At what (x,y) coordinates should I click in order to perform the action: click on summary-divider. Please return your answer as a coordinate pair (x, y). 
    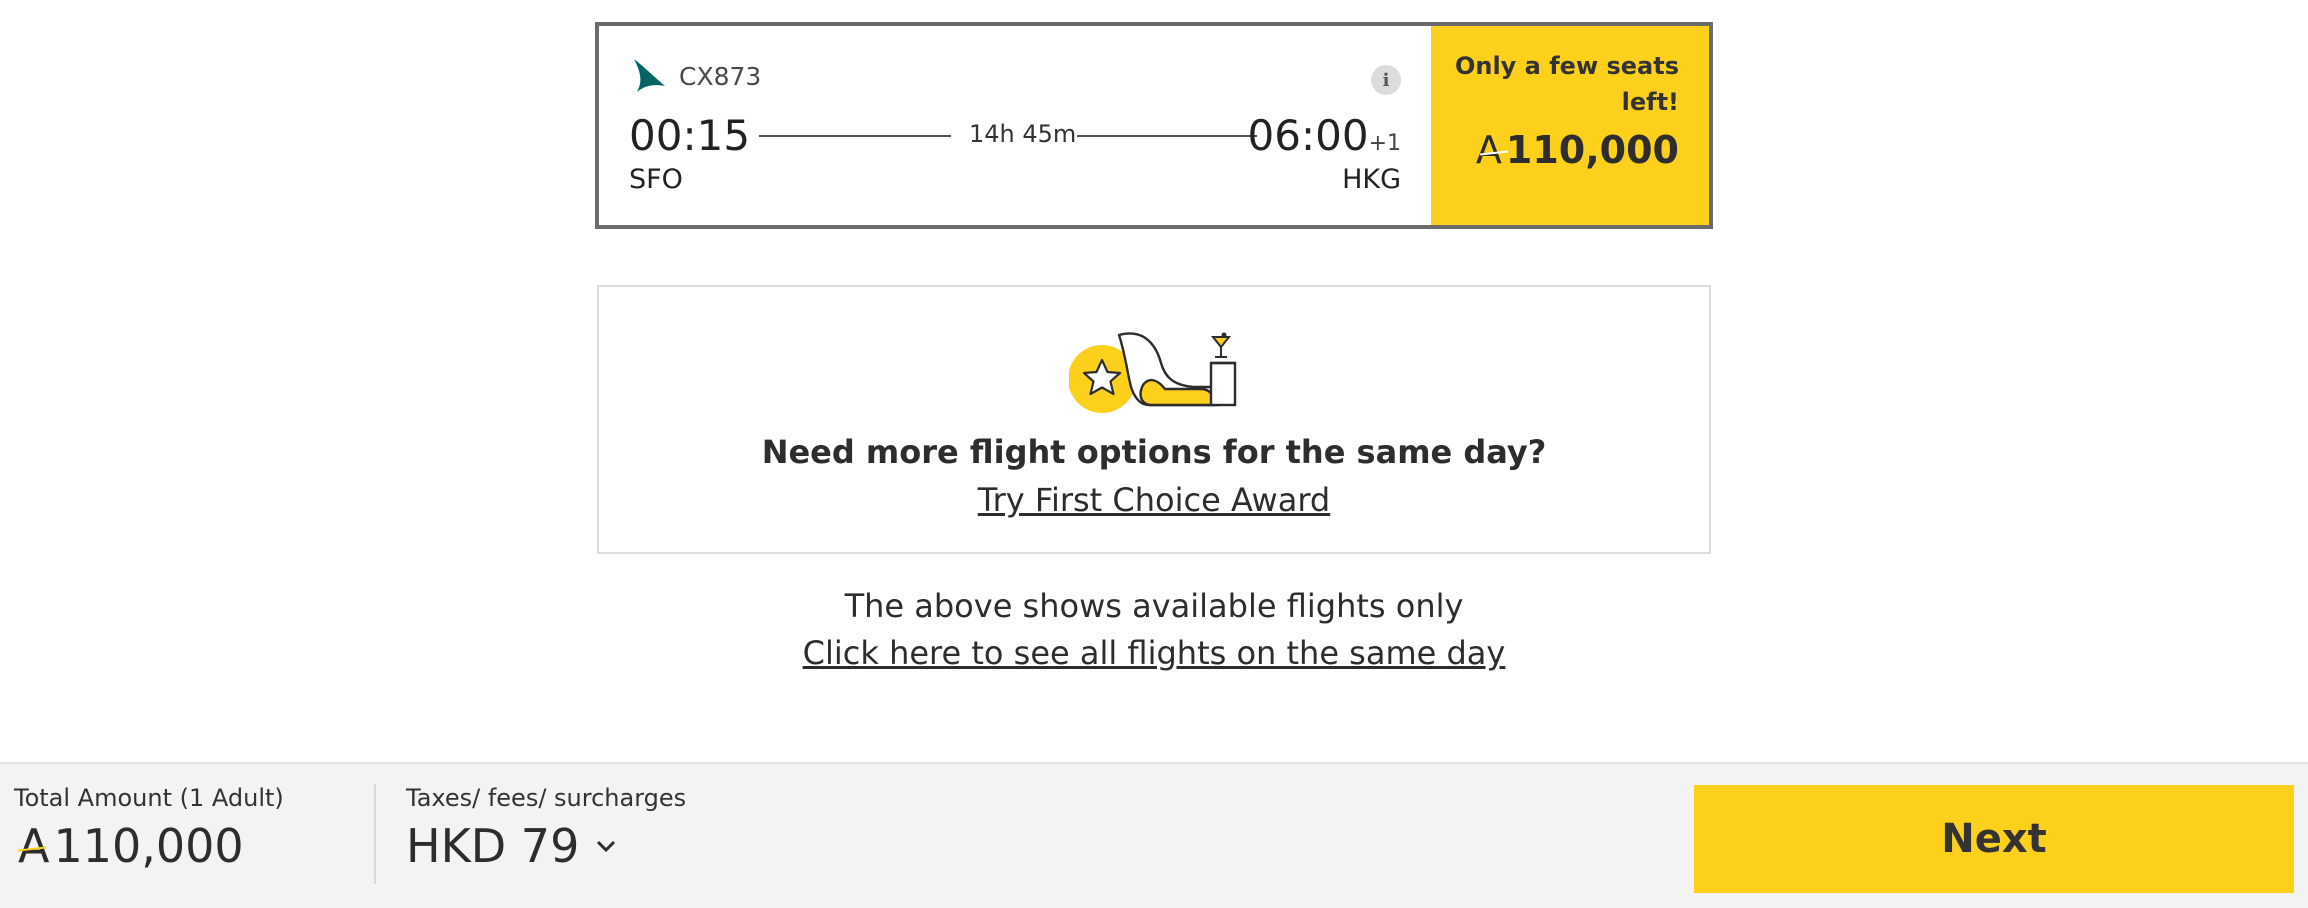
    Looking at the image, I should click on (375, 834).